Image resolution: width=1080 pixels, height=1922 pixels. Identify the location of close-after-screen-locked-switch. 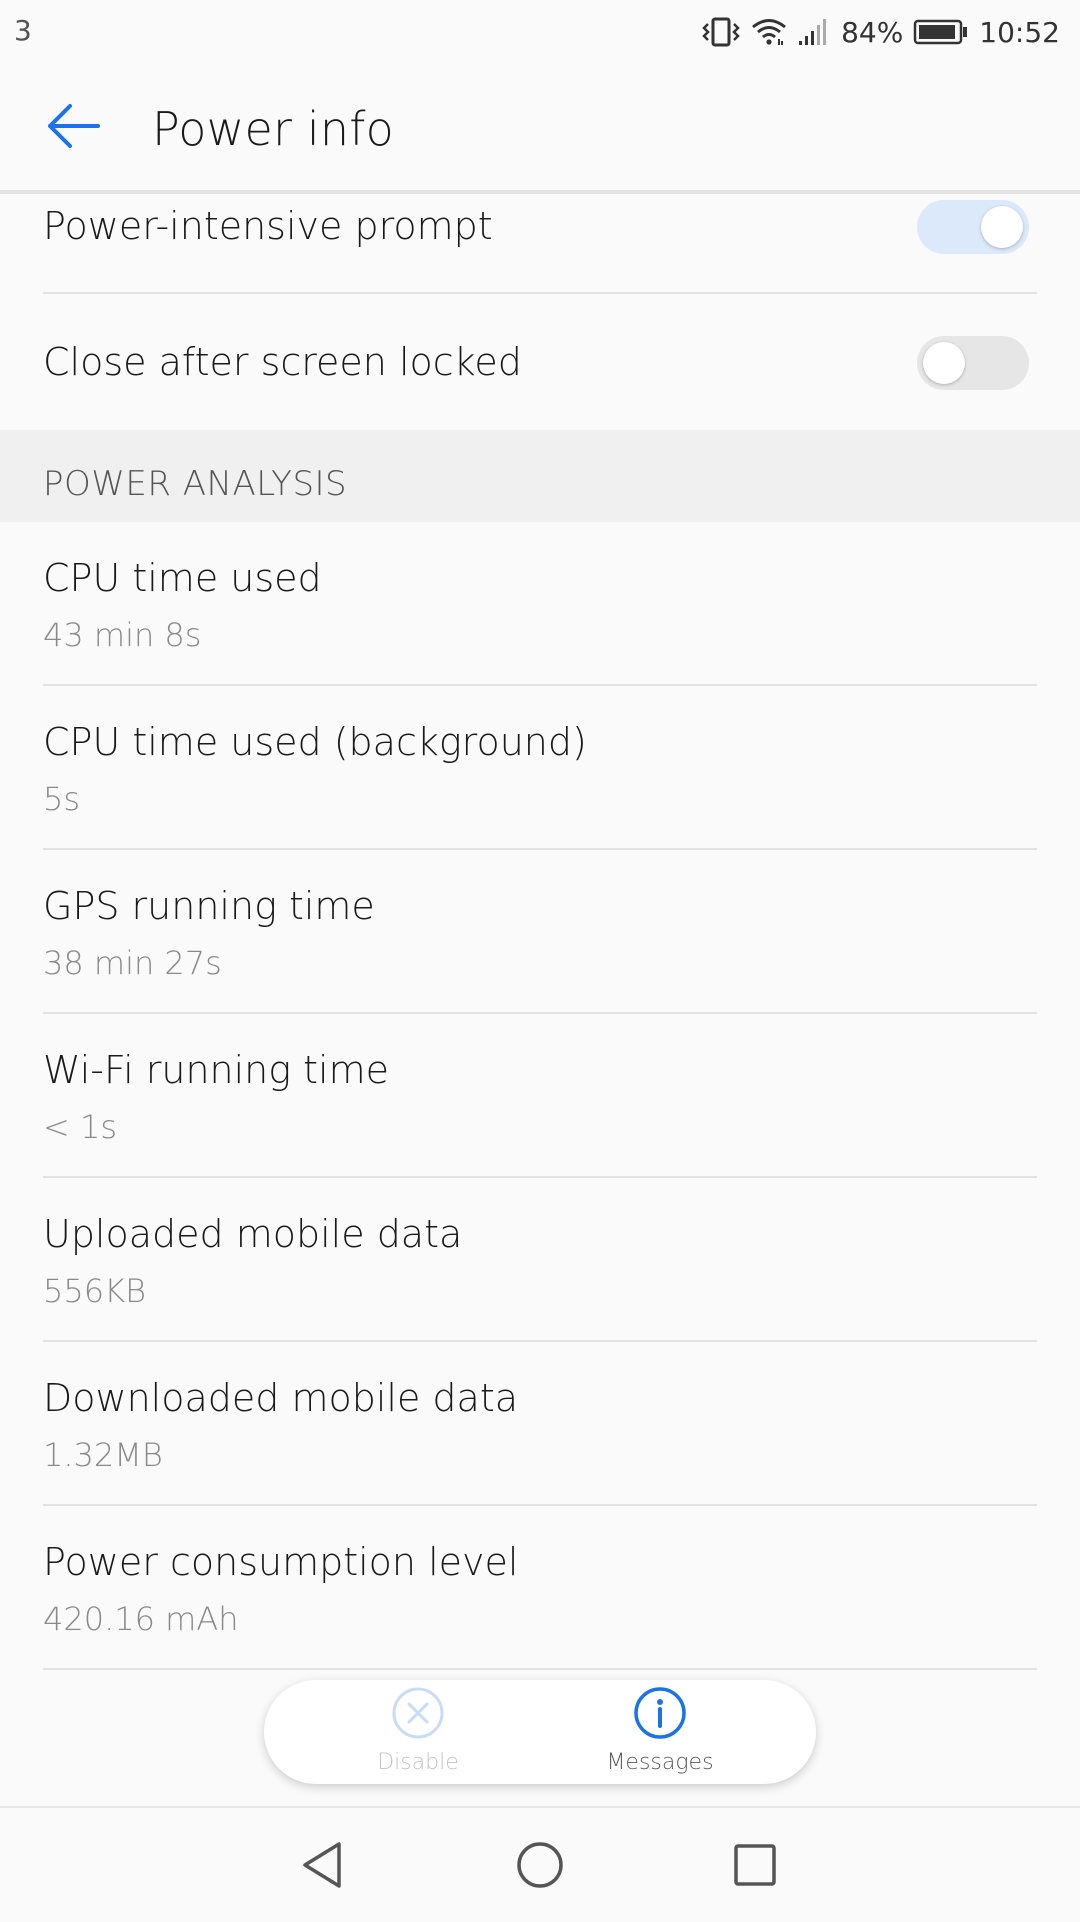
(973, 363).